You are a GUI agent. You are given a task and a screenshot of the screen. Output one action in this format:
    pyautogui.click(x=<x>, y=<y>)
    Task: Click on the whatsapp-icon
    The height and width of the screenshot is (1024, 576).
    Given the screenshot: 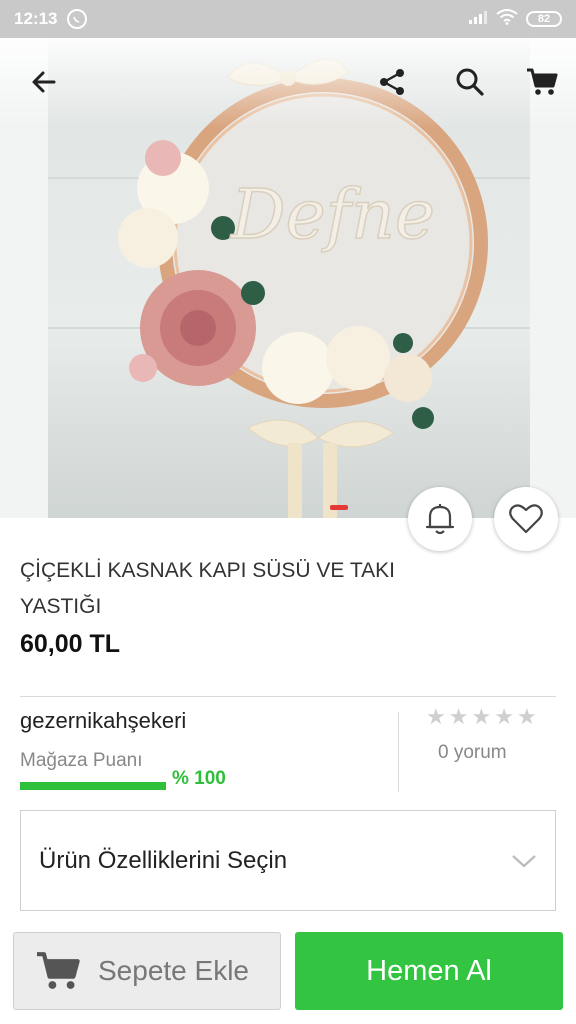 What is the action you would take?
    pyautogui.click(x=77, y=19)
    